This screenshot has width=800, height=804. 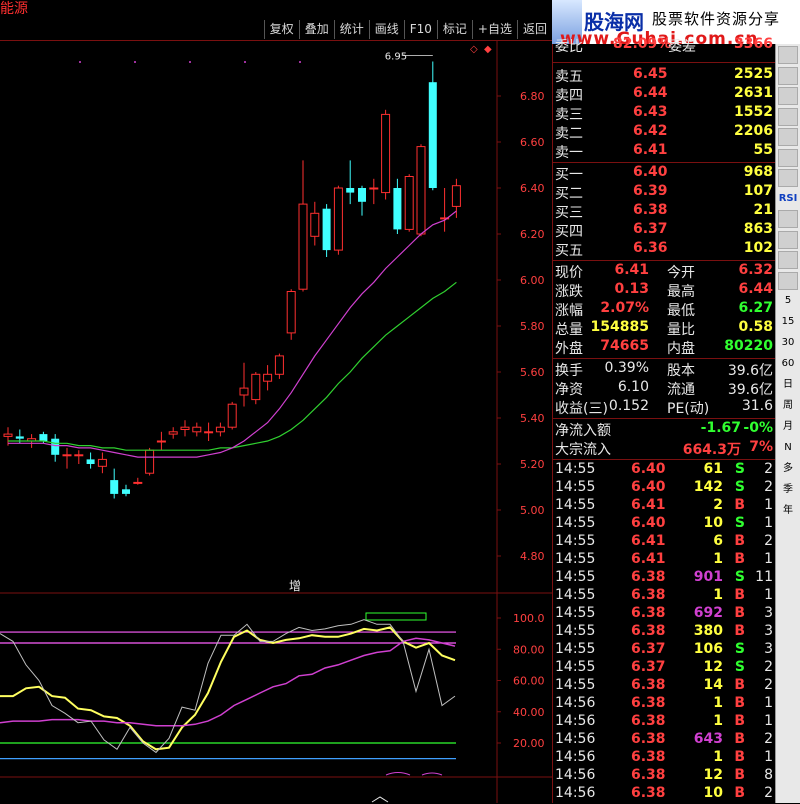 What do you see at coordinates (454, 29) in the screenshot?
I see `mark-button: 标记` at bounding box center [454, 29].